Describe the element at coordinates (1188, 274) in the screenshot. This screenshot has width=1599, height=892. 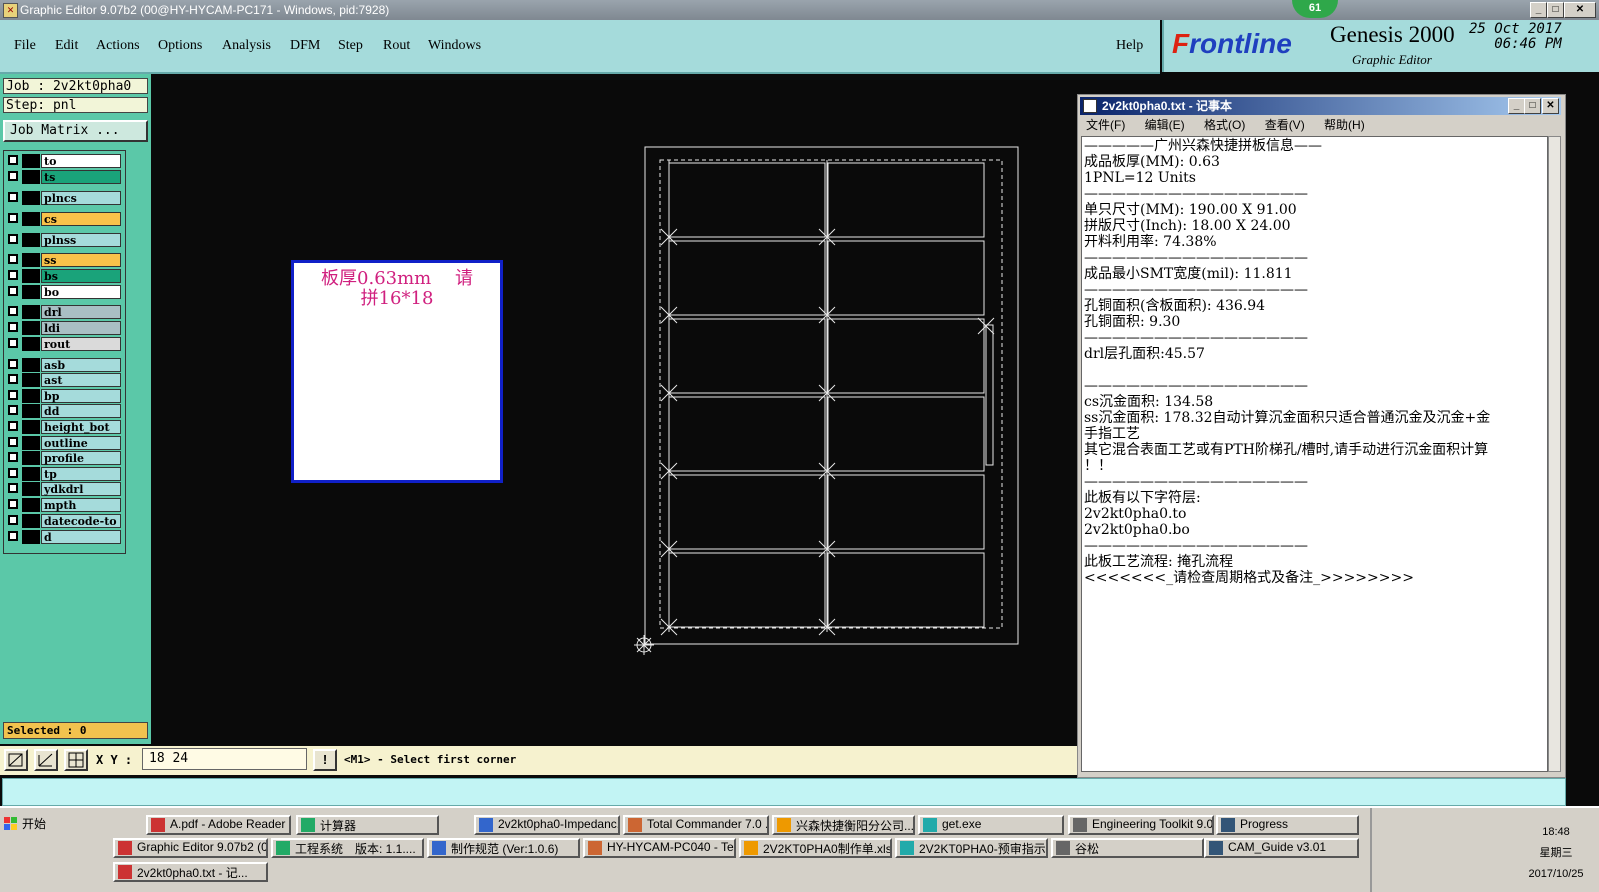
I see `notepad-line: 成品最小SMT宽度(mil): 11.811` at that location.